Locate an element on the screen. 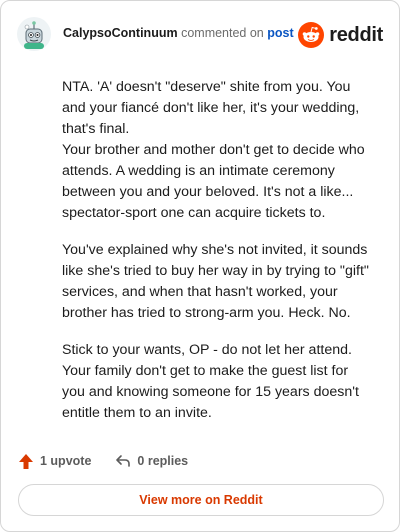 This screenshot has height=532, width=400. robot-avatar-icon is located at coordinates (34, 34).